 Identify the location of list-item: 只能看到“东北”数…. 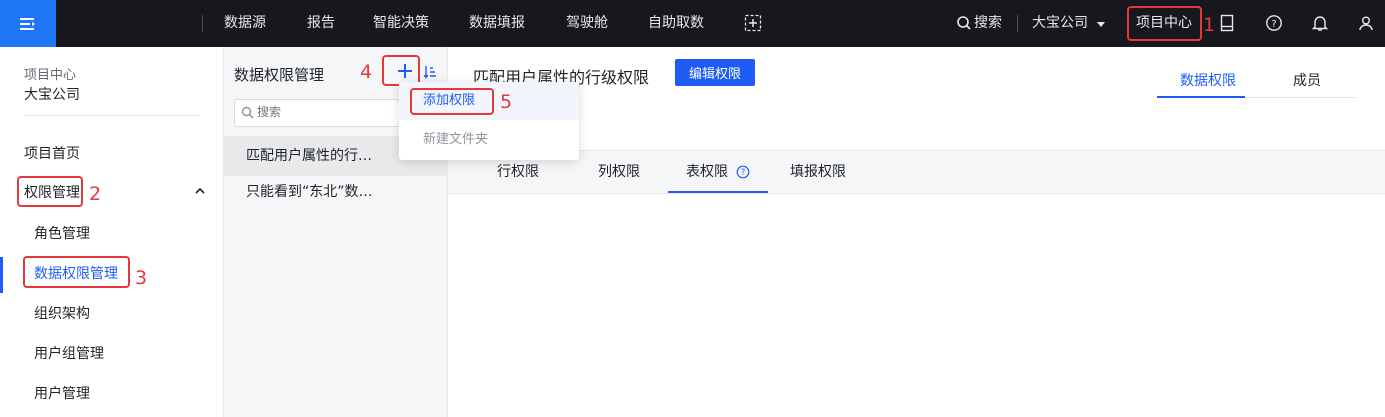
(336, 192).